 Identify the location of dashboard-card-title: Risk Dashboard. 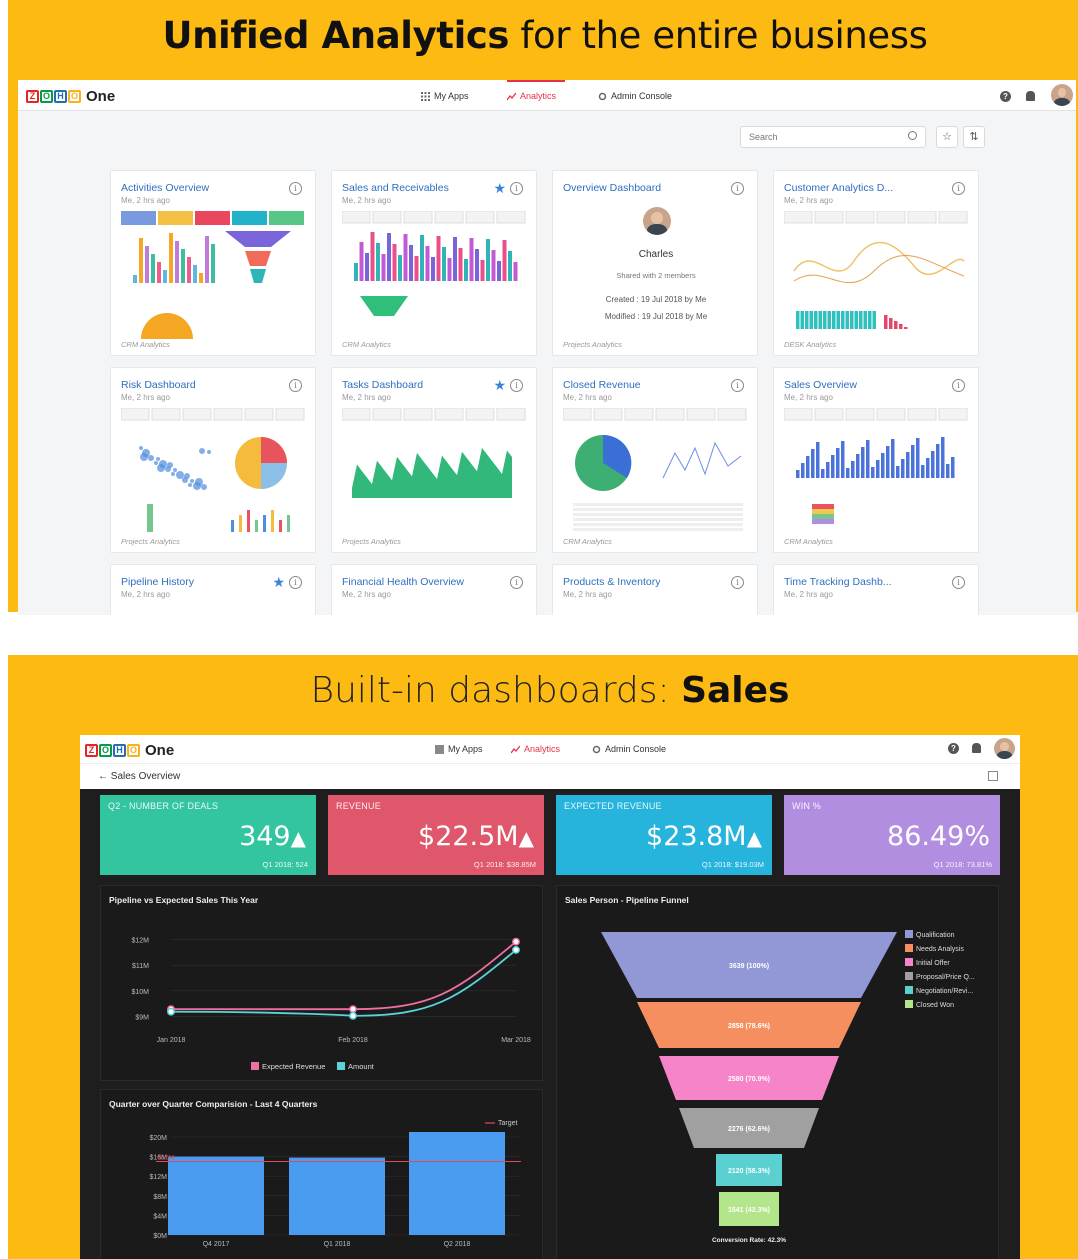
(158, 385).